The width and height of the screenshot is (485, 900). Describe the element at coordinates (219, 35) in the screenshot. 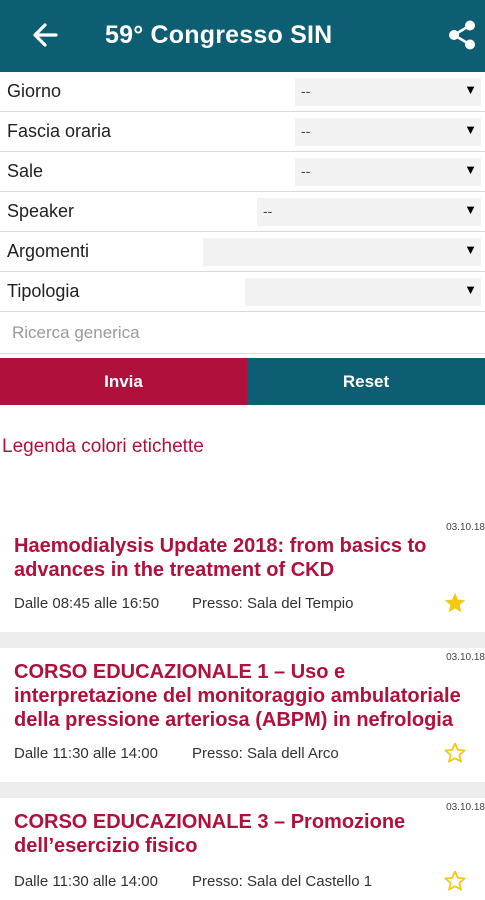

I see `page-title: 59° Congresso SIN` at that location.